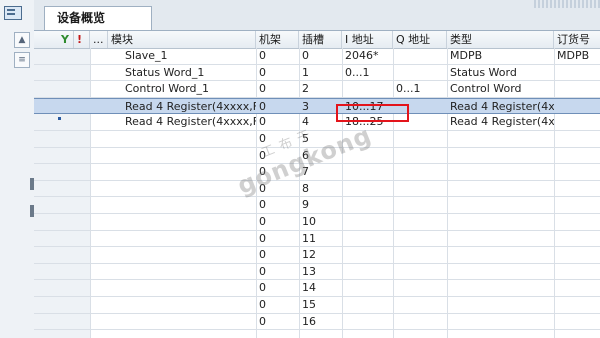 The height and width of the screenshot is (338, 600). I want to click on cell-slot: 16, so click(320, 322).